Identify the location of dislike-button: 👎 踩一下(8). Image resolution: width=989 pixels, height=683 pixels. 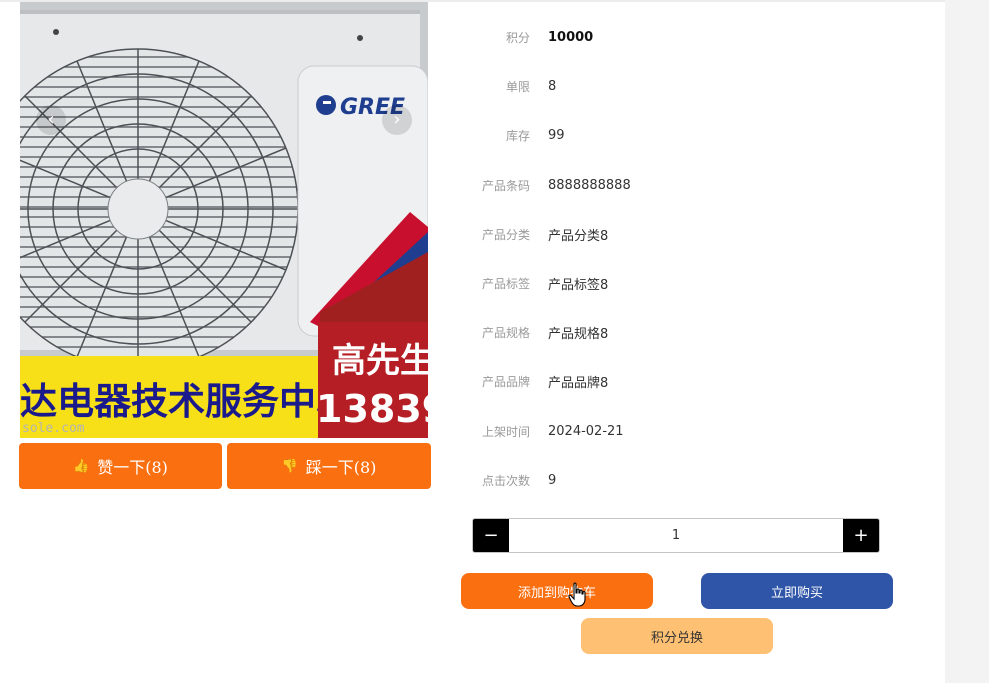
(329, 466).